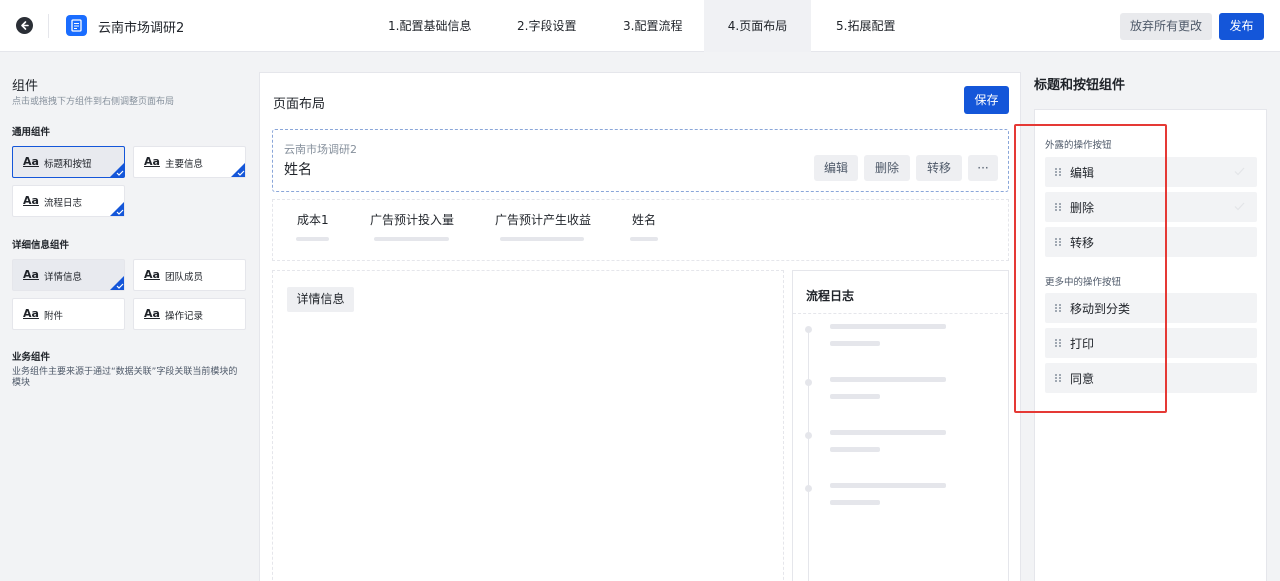 This screenshot has width=1280, height=581. Describe the element at coordinates (865, 26) in the screenshot. I see `step-extension-config: 5.拓展配置` at that location.